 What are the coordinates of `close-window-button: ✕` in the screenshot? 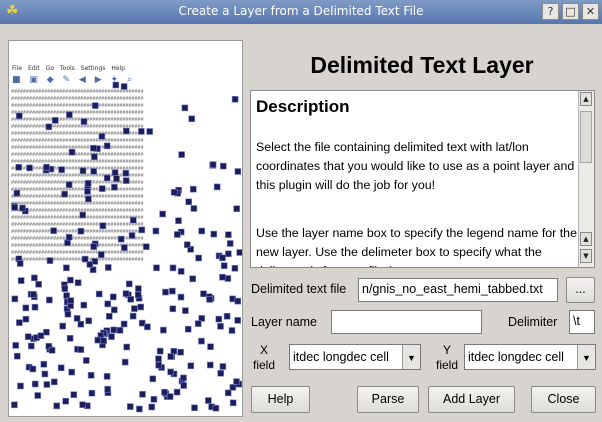 It's located at (590, 11).